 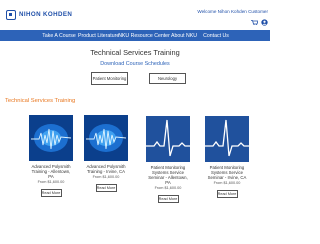 I want to click on user-icon, so click(x=264, y=22).